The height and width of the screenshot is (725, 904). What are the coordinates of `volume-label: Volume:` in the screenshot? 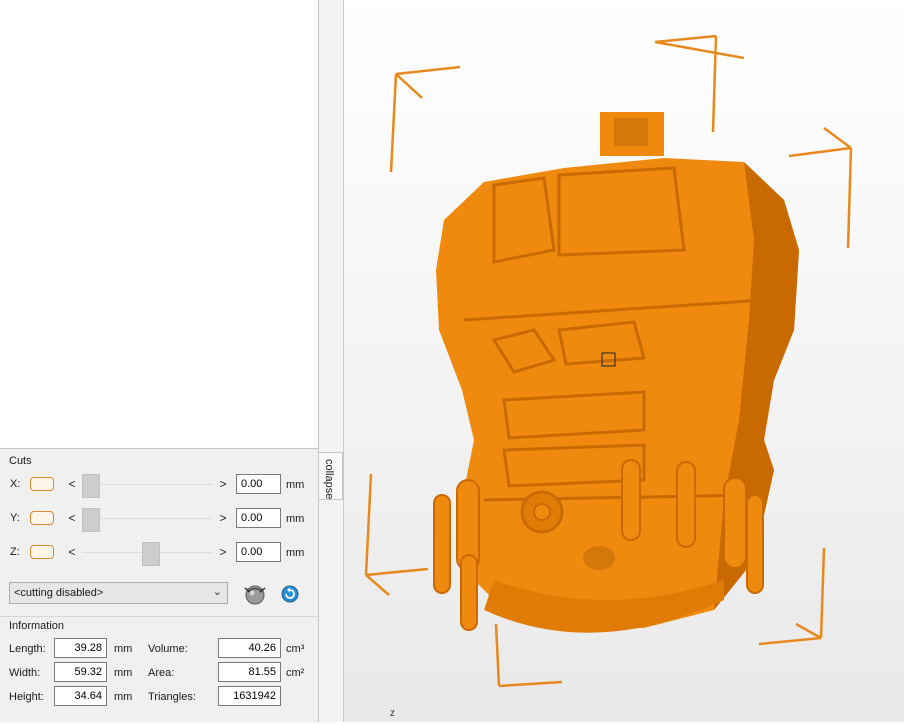 It's located at (168, 649).